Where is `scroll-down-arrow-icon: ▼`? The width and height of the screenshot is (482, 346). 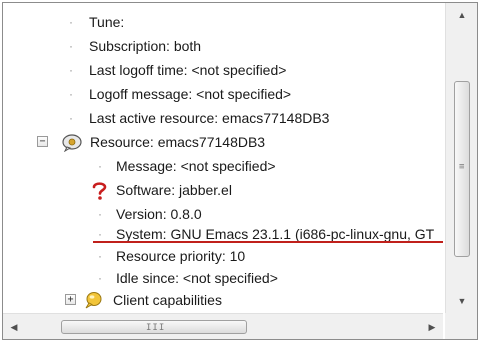 scroll-down-arrow-icon: ▼ is located at coordinates (462, 301).